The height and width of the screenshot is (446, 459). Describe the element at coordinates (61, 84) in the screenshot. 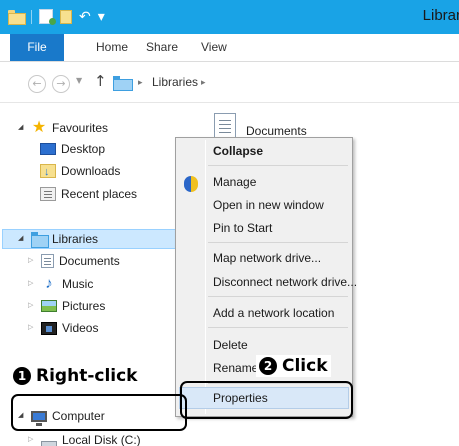

I see `forward-button: →` at that location.